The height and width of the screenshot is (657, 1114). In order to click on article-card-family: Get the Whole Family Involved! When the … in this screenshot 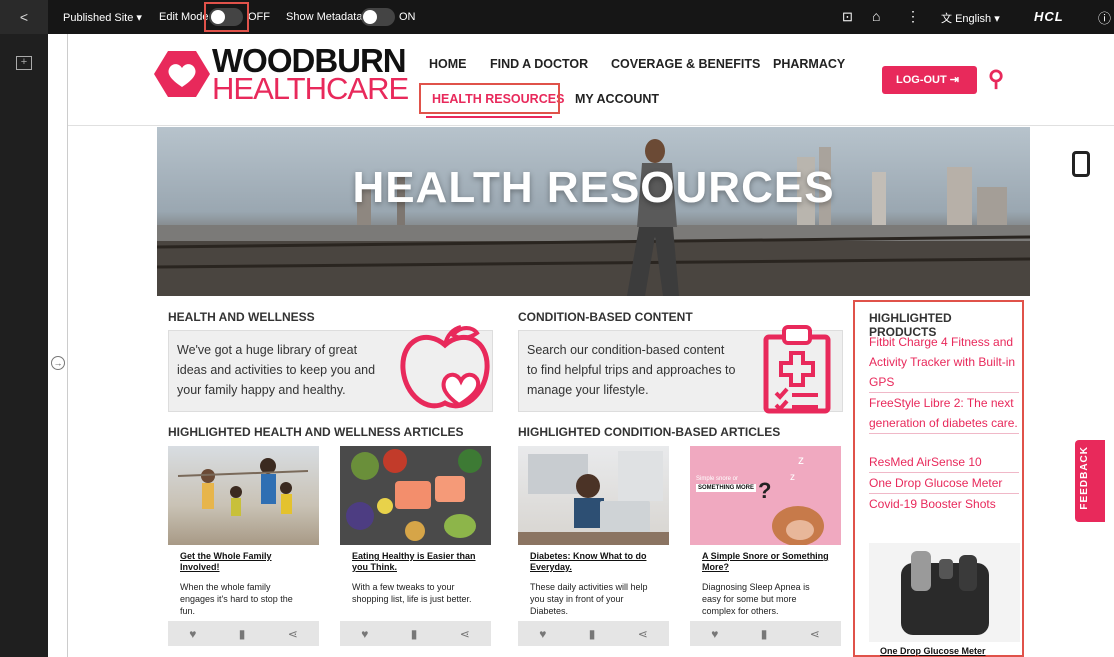, I will do `click(243, 546)`.